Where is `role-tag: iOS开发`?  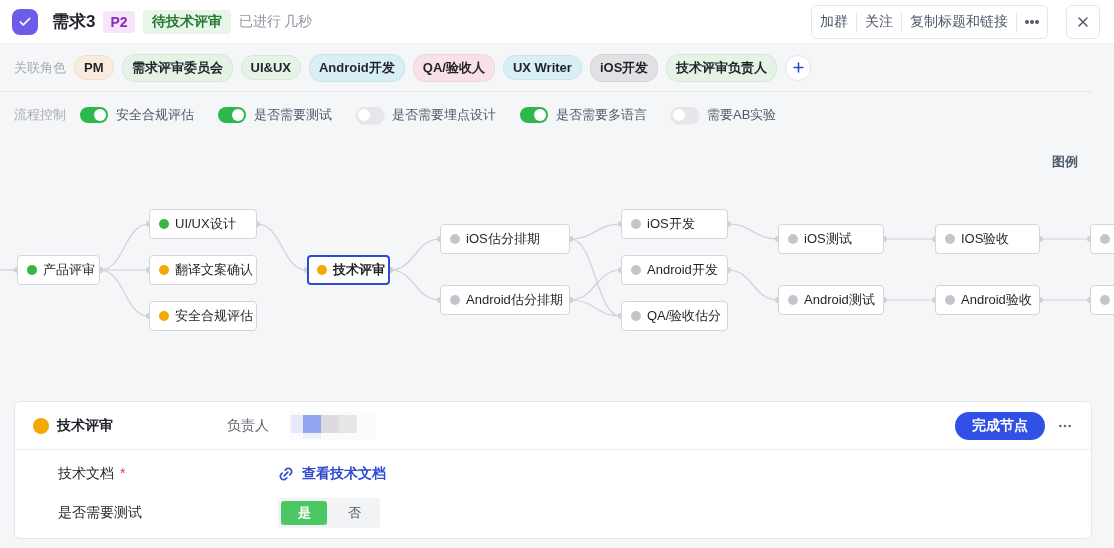 role-tag: iOS开发 is located at coordinates (624, 67).